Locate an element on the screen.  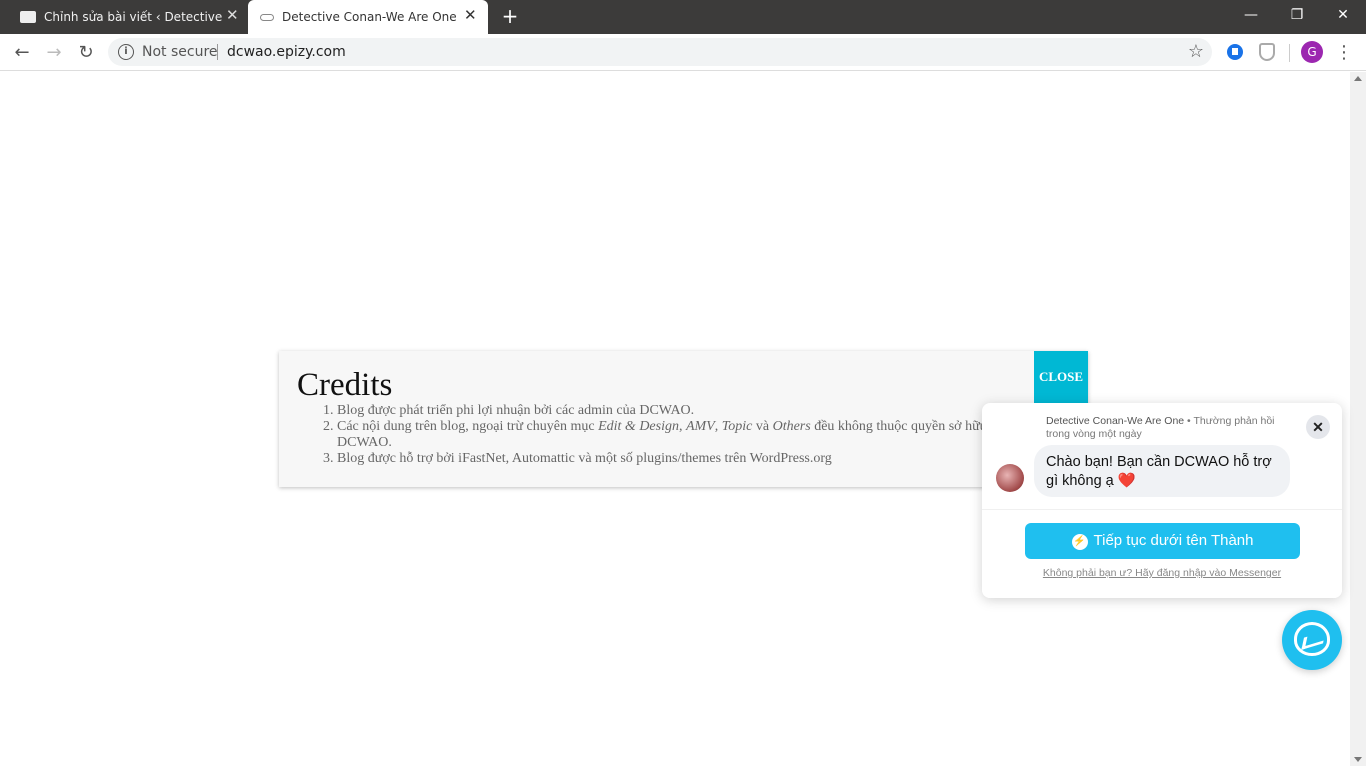
page-scrollbar is located at coordinates (1358, 419).